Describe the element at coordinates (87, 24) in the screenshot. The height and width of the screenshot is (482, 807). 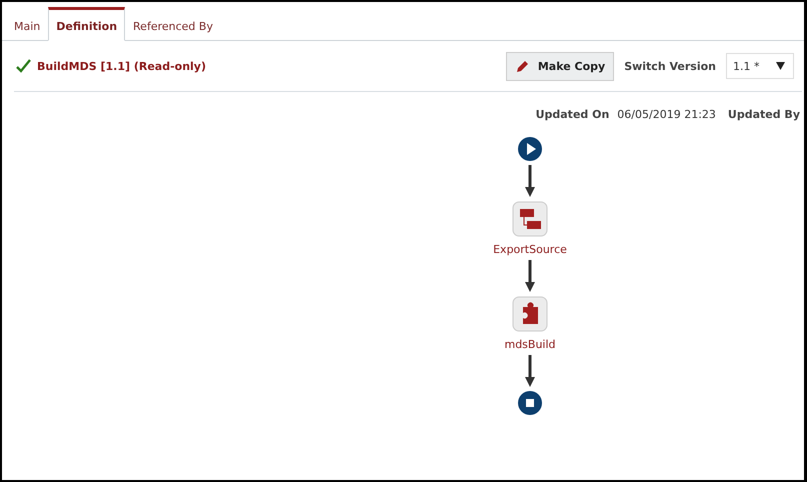
I see `tab: Definition` at that location.